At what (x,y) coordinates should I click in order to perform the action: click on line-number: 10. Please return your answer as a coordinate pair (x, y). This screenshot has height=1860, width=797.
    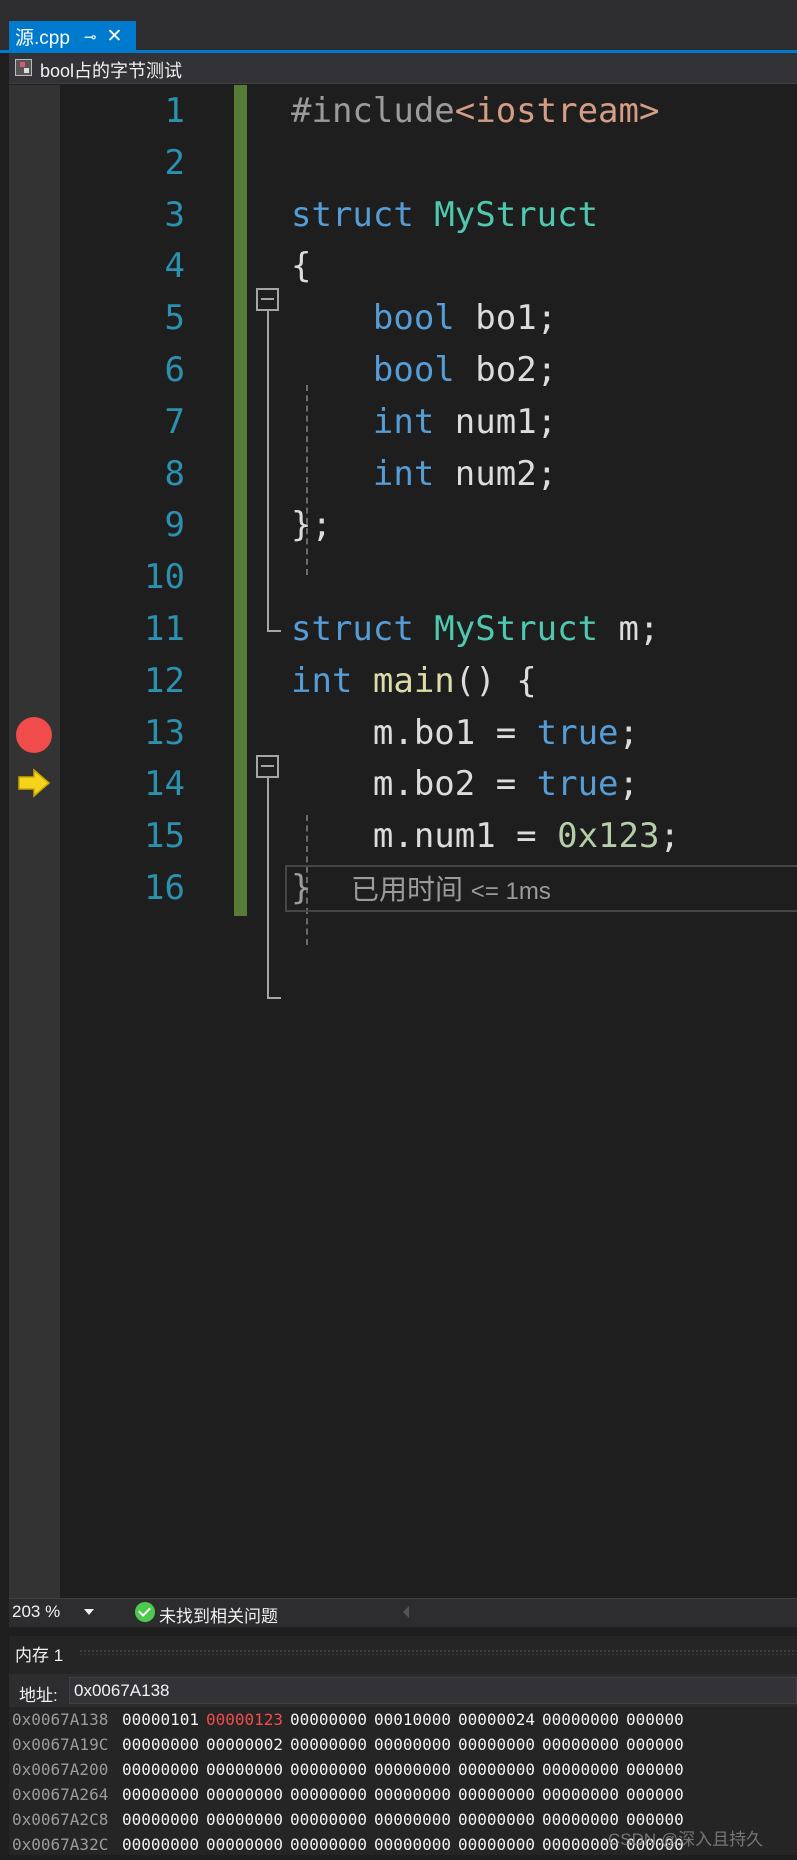
    Looking at the image, I should click on (164, 577).